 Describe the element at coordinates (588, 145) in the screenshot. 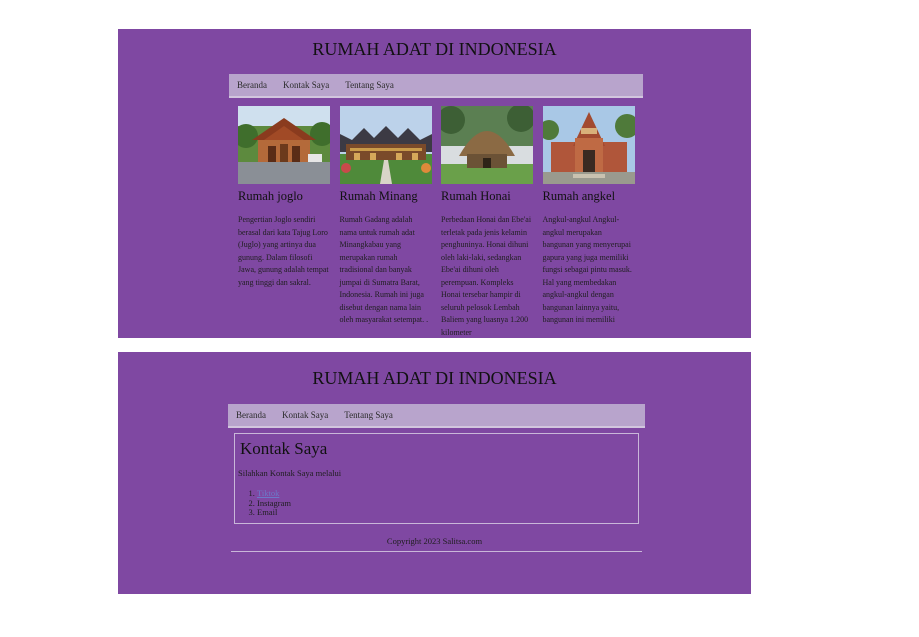

I see `angkul-gate-image` at that location.